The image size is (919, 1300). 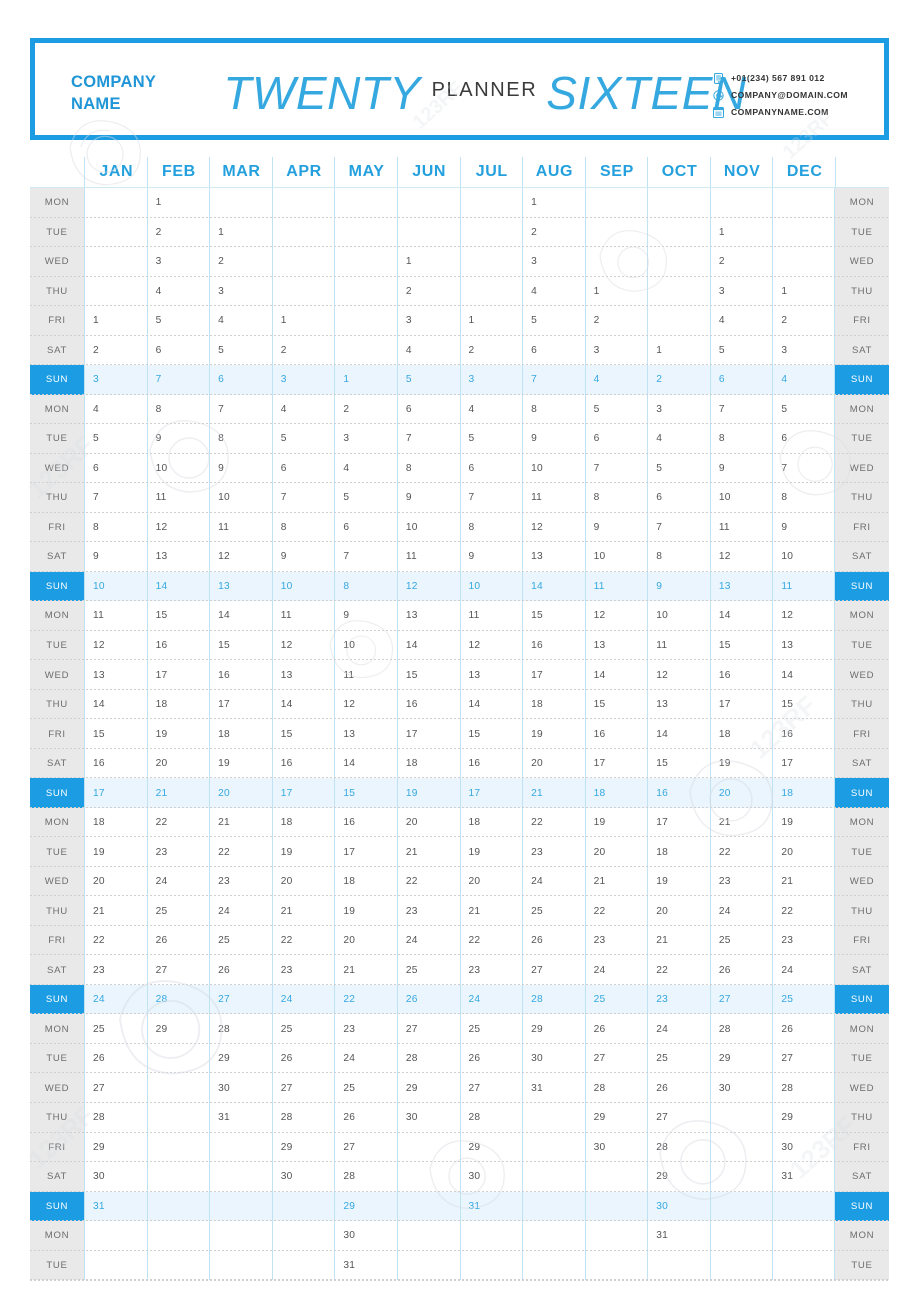 What do you see at coordinates (553, 232) in the screenshot?
I see `day-cell-aug: 2` at bounding box center [553, 232].